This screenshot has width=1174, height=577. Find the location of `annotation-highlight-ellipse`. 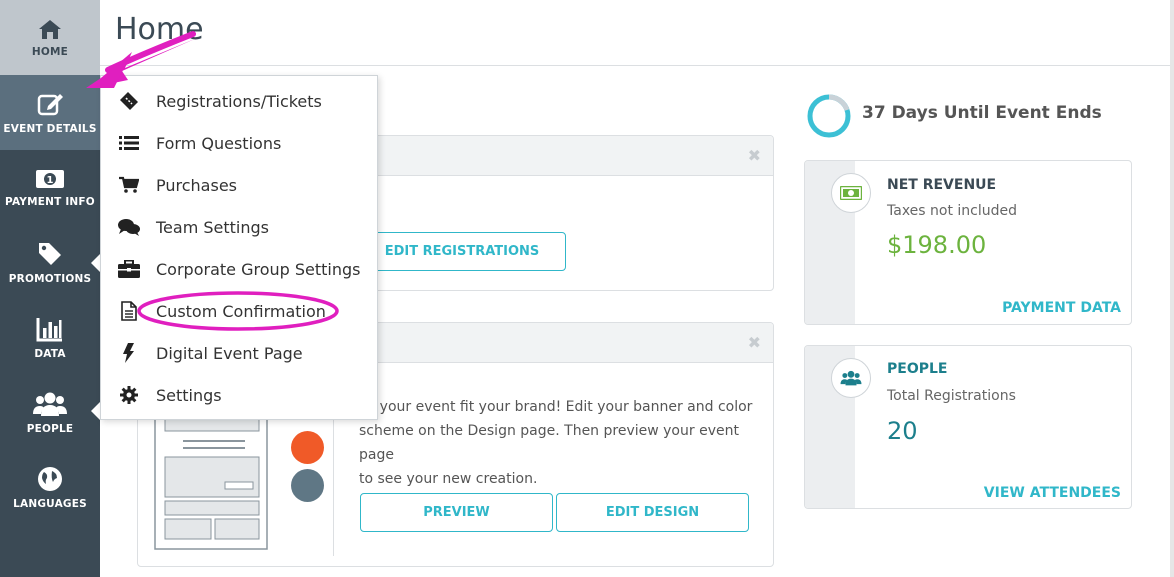

annotation-highlight-ellipse is located at coordinates (238, 311).